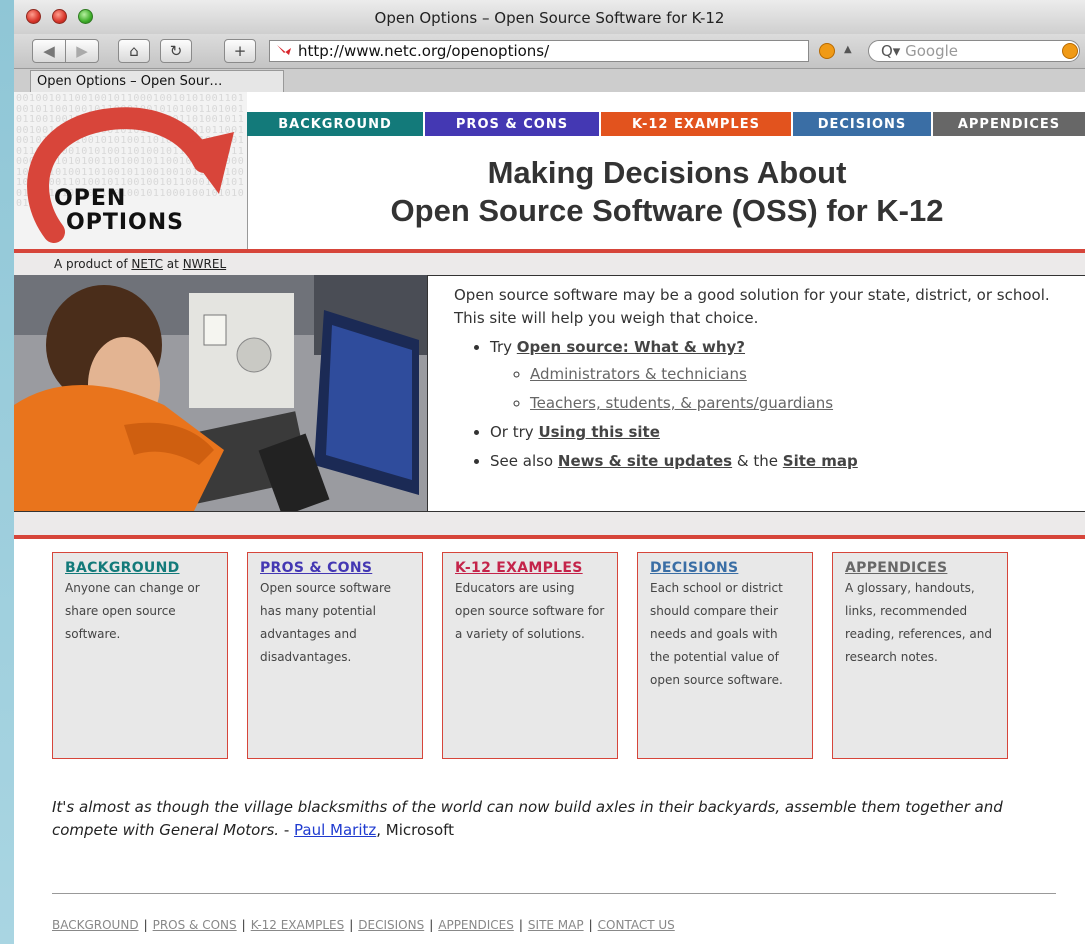  What do you see at coordinates (694, 568) in the screenshot?
I see `card-decisions-title: DECISIONS` at bounding box center [694, 568].